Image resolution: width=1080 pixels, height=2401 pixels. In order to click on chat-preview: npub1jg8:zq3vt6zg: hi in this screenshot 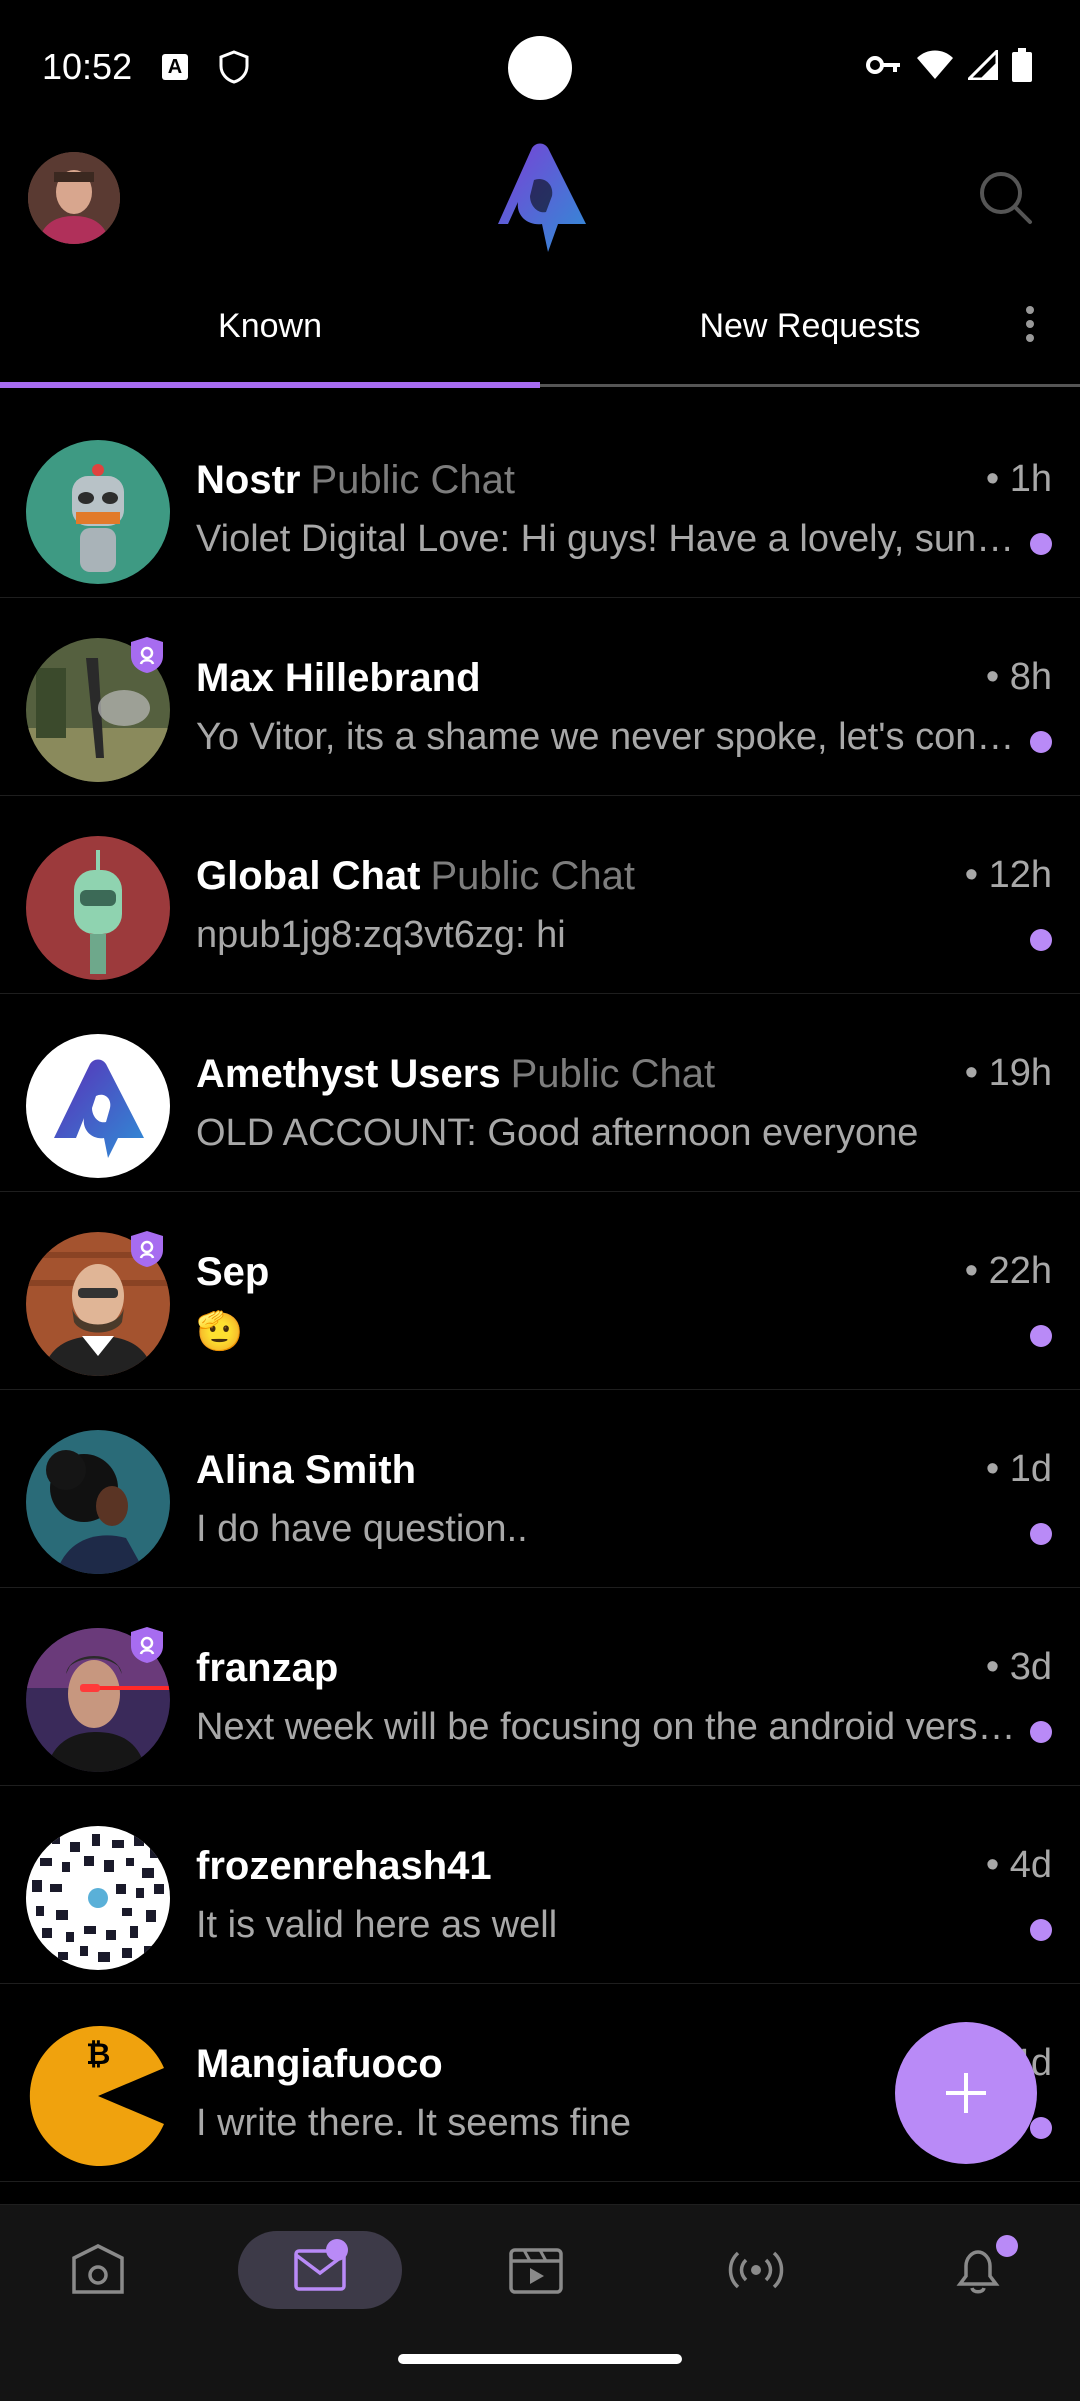, I will do `click(381, 935)`.